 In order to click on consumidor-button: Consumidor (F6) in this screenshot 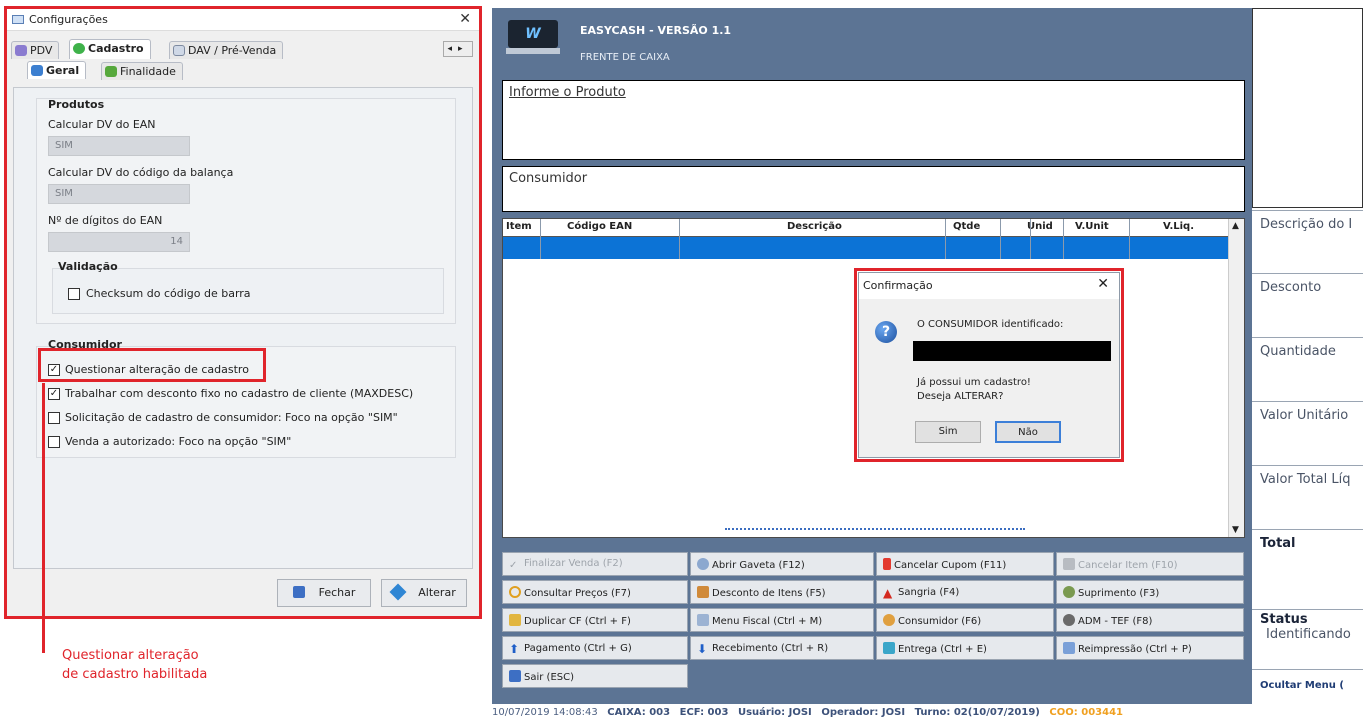, I will do `click(965, 620)`.